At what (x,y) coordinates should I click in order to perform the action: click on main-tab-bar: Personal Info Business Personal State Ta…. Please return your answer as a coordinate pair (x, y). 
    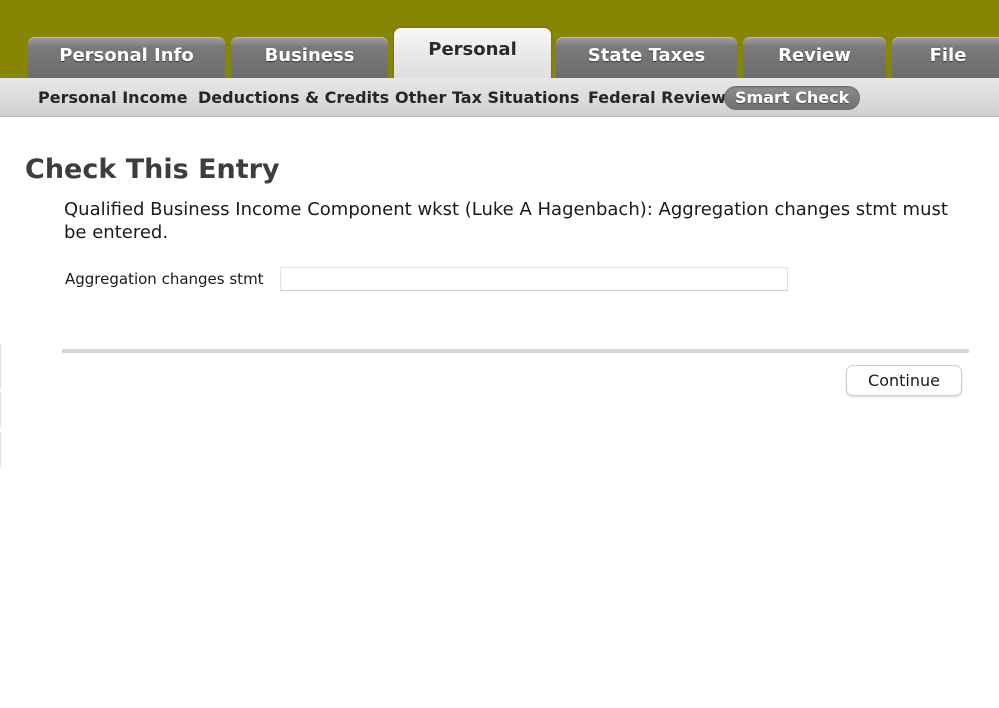
    Looking at the image, I should click on (499, 39).